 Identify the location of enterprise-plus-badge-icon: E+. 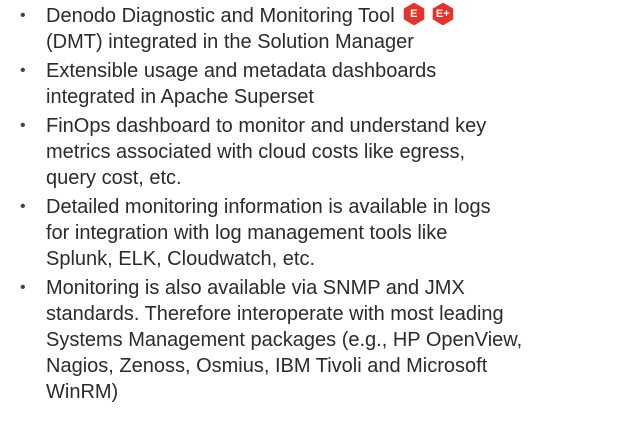
(443, 14).